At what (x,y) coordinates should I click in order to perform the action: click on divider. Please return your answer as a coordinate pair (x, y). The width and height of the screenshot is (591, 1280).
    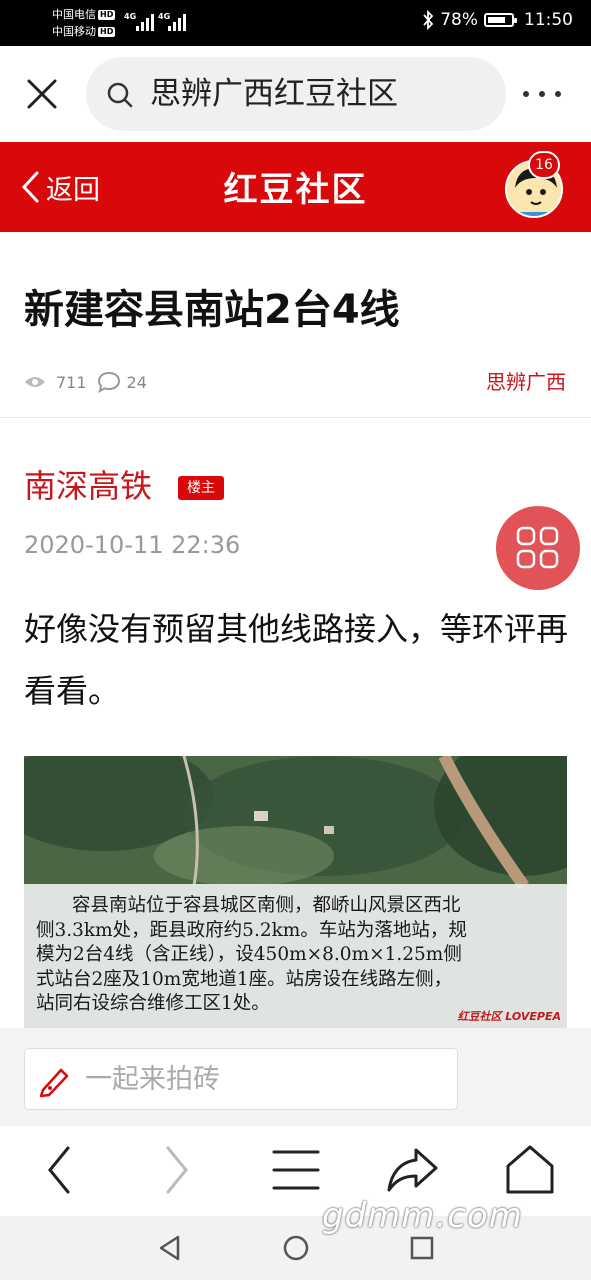
    Looking at the image, I should click on (295, 417).